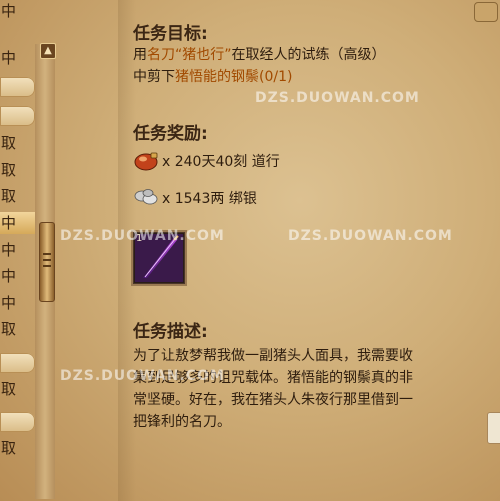 The image size is (500, 501). What do you see at coordinates (189, 55) in the screenshot?
I see `quest-item-link: 名刀“猪也行”` at bounding box center [189, 55].